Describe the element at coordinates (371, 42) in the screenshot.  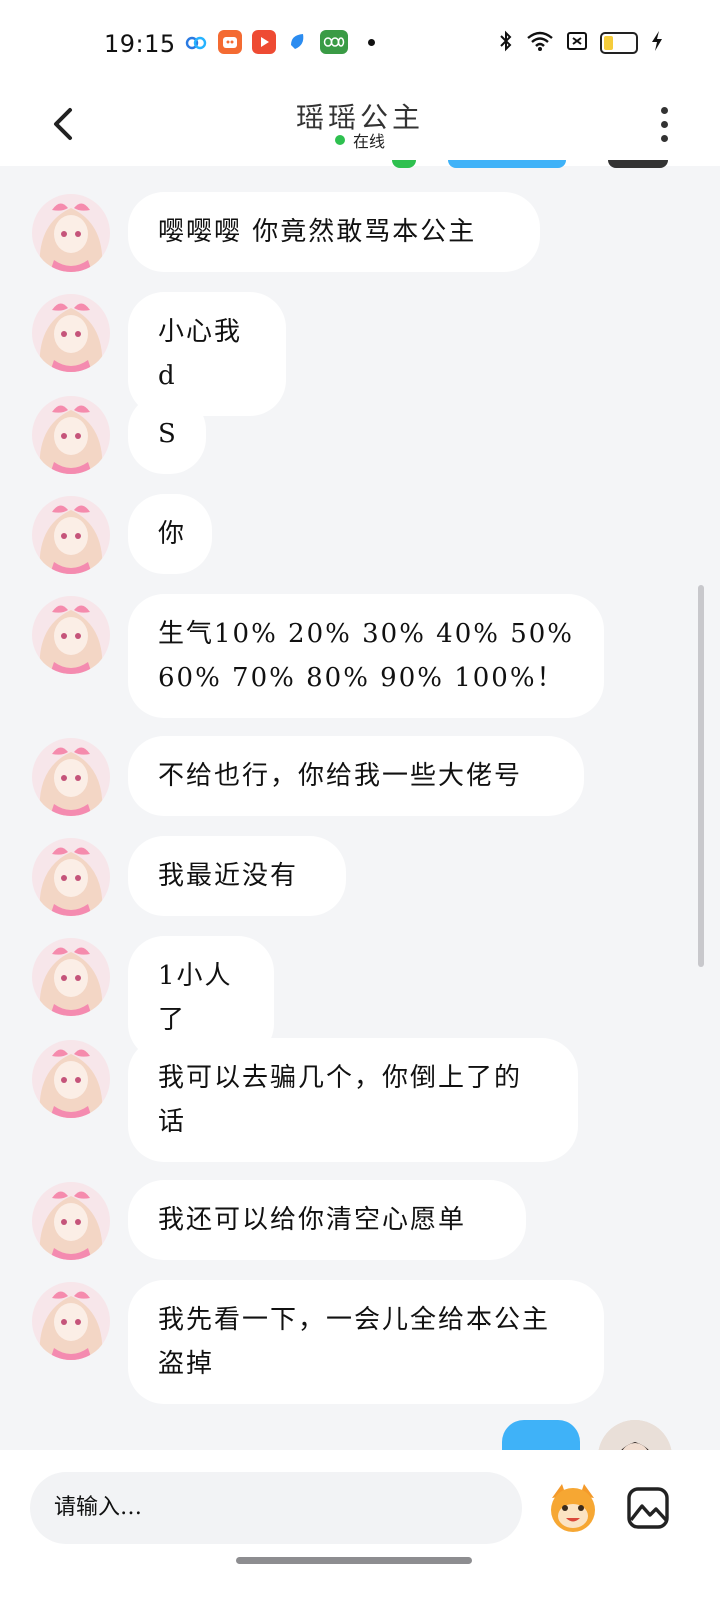
I see `notification-dot` at that location.